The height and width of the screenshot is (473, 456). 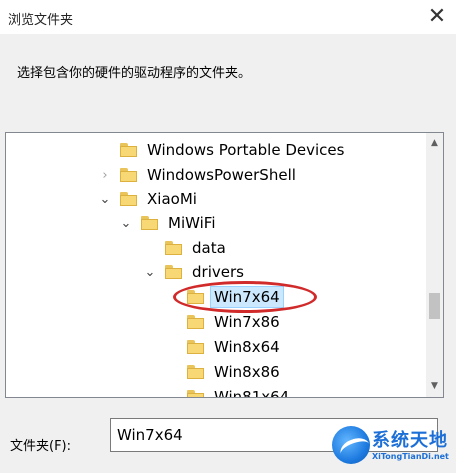 What do you see at coordinates (228, 17) in the screenshot?
I see `title-bar: 浏览文件夹 ✕` at bounding box center [228, 17].